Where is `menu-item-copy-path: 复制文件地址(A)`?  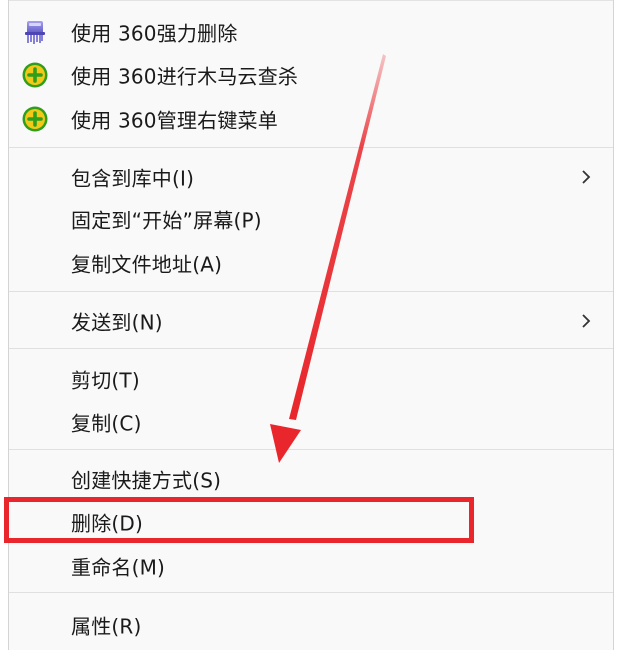 menu-item-copy-path: 复制文件地址(A) is located at coordinates (311, 263).